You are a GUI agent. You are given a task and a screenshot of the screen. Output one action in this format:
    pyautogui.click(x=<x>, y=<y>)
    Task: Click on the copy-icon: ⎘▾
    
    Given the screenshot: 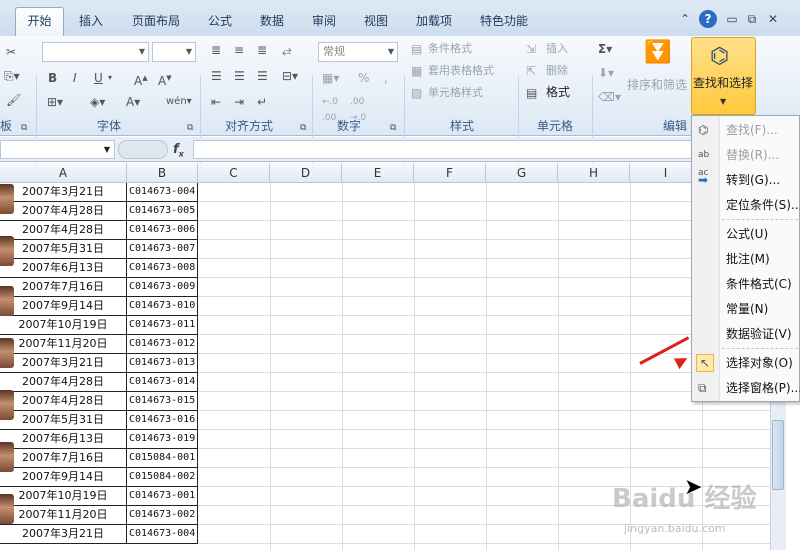 What is the action you would take?
    pyautogui.click(x=12, y=76)
    